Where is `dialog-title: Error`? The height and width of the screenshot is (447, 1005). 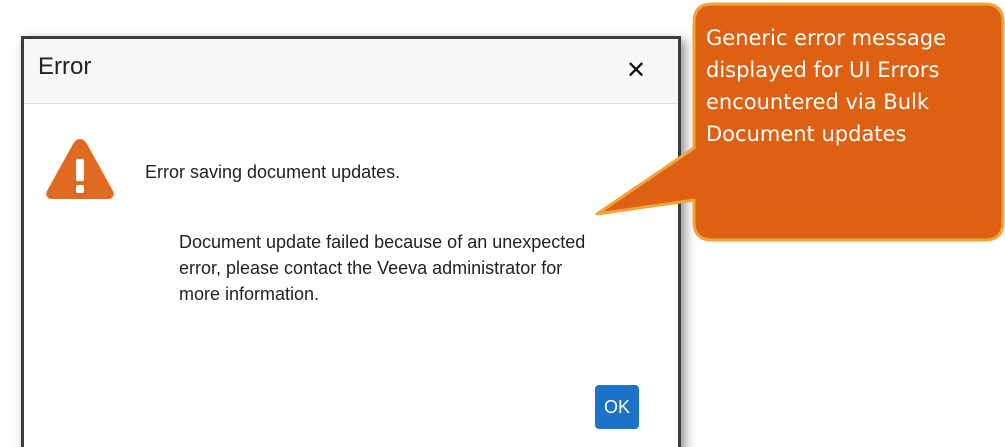 dialog-title: Error is located at coordinates (65, 66).